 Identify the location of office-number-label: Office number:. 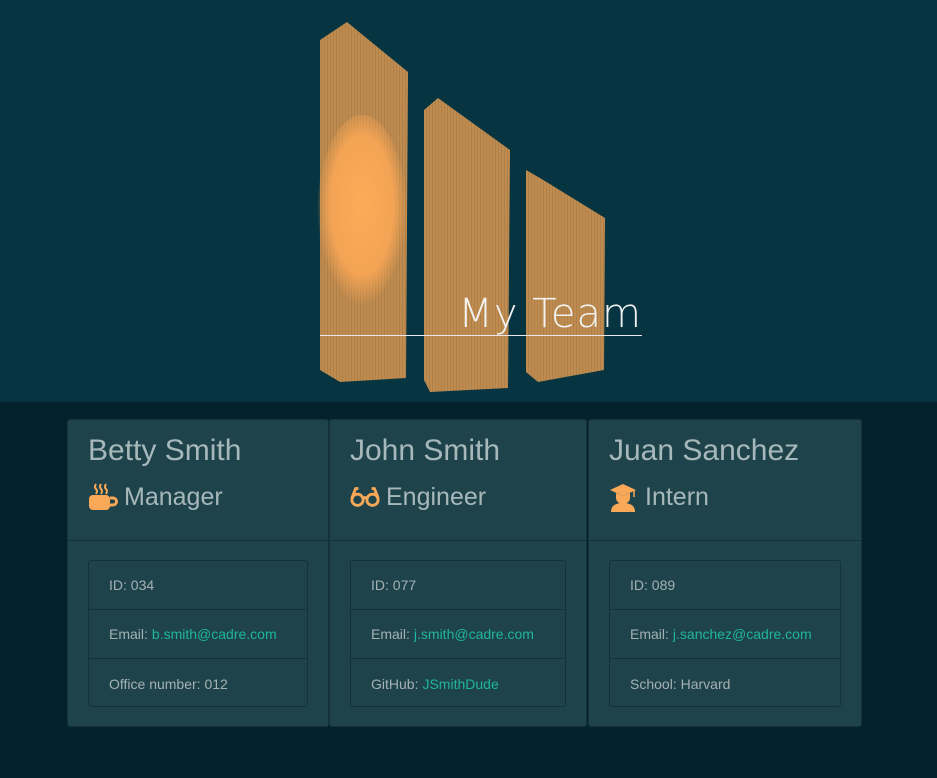
(155, 683).